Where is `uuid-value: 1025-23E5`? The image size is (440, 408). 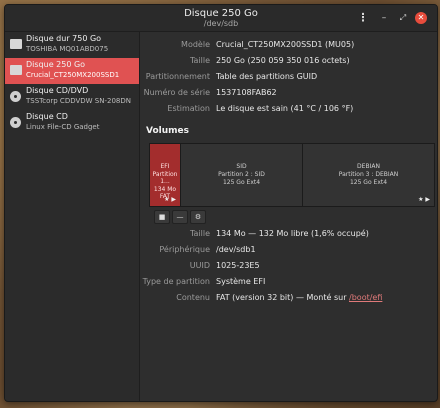
uuid-value: 1025-23E5 is located at coordinates (238, 265).